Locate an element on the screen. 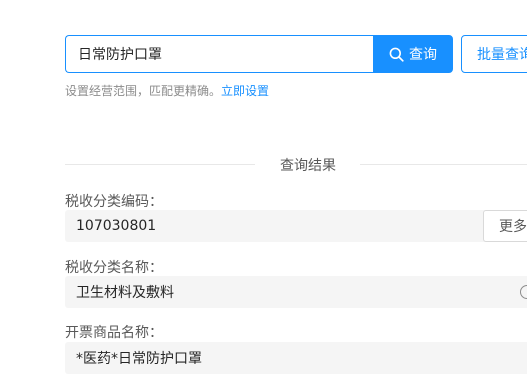 Image resolution: width=527 pixels, height=391 pixels. search-box is located at coordinates (219, 54).